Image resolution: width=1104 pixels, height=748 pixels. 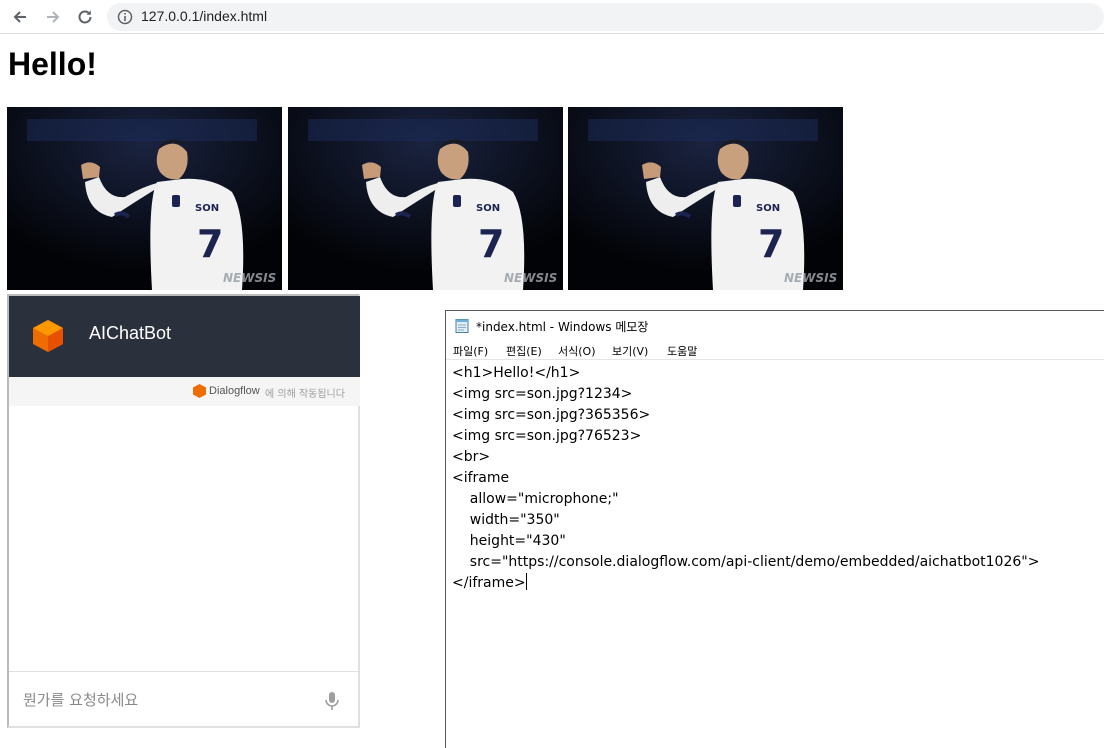 What do you see at coordinates (562, 327) in the screenshot?
I see `notepad-title: *index.html - Windows 메모장` at bounding box center [562, 327].